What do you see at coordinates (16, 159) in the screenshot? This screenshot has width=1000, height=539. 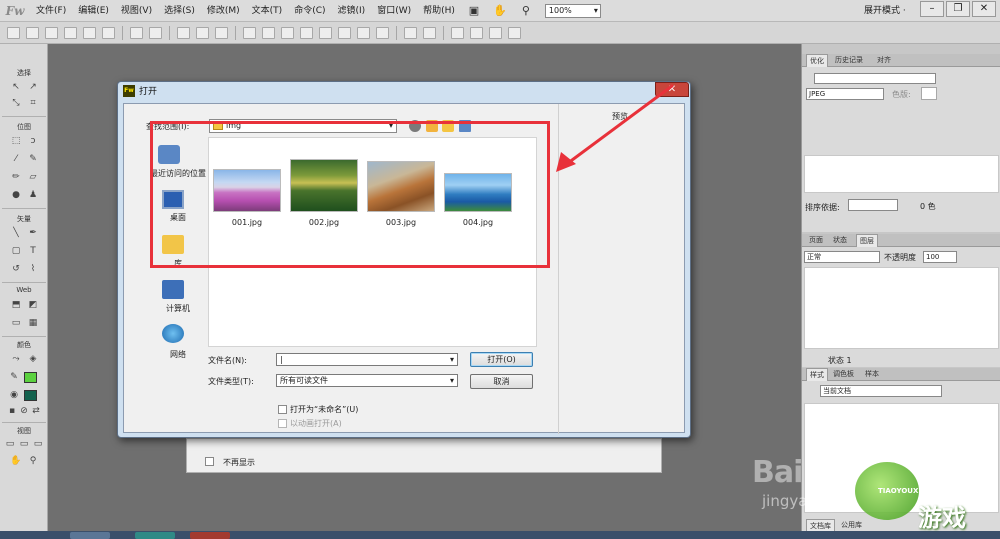 I see `magic-wand-tool-icon: ⁄` at bounding box center [16, 159].